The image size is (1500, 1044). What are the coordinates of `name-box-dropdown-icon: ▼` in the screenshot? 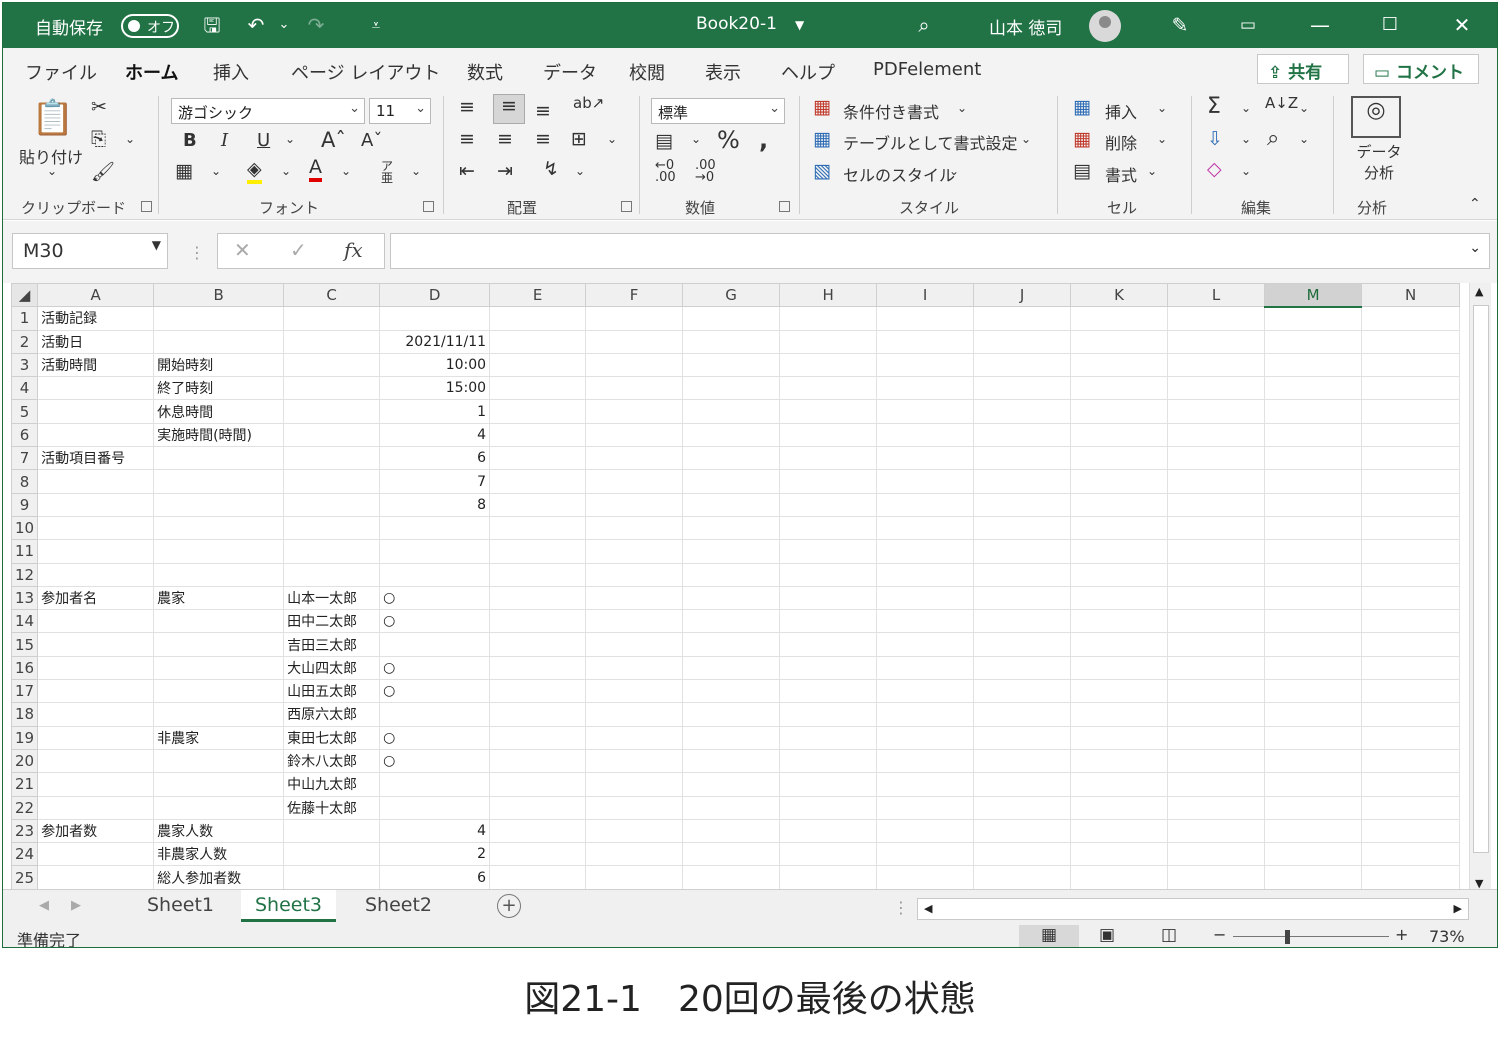 It's located at (156, 245).